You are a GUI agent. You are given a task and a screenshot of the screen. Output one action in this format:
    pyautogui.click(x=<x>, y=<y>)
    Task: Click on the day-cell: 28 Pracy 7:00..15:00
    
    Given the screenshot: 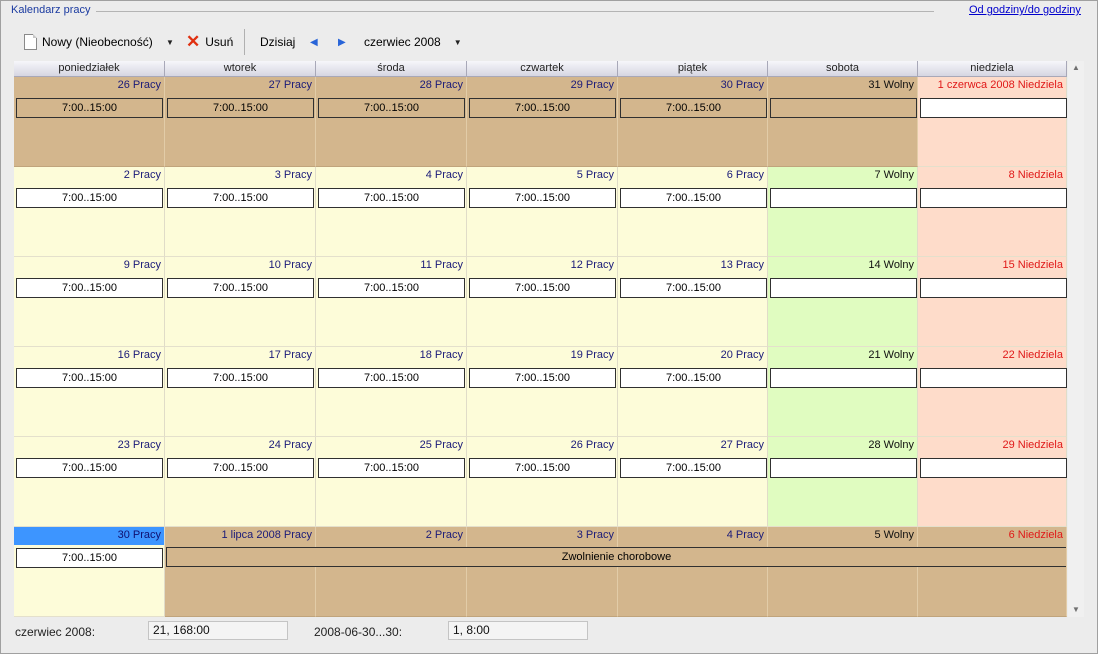 What is the action you would take?
    pyautogui.click(x=391, y=122)
    